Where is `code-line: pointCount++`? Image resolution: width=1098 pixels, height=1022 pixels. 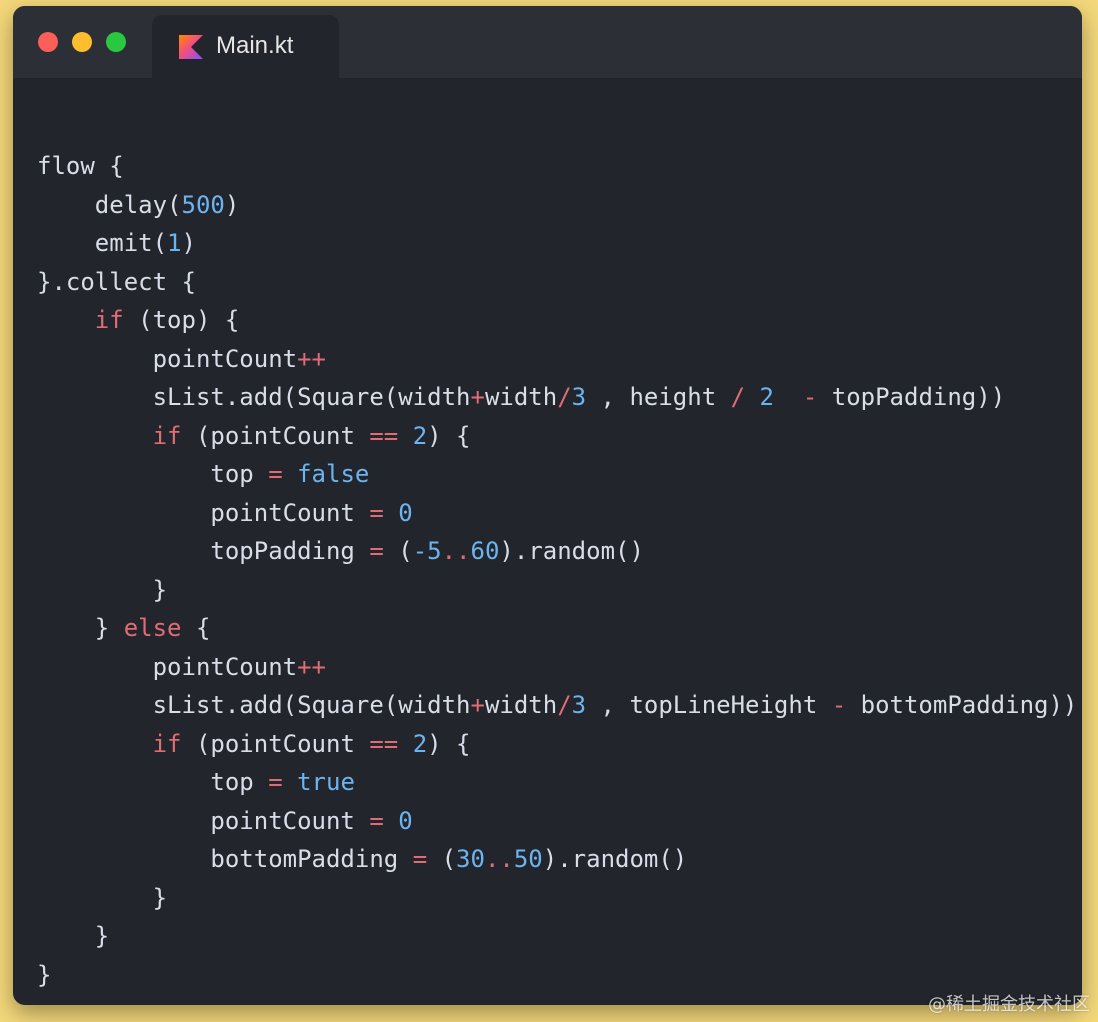
code-line: pointCount++ is located at coordinates (557, 359).